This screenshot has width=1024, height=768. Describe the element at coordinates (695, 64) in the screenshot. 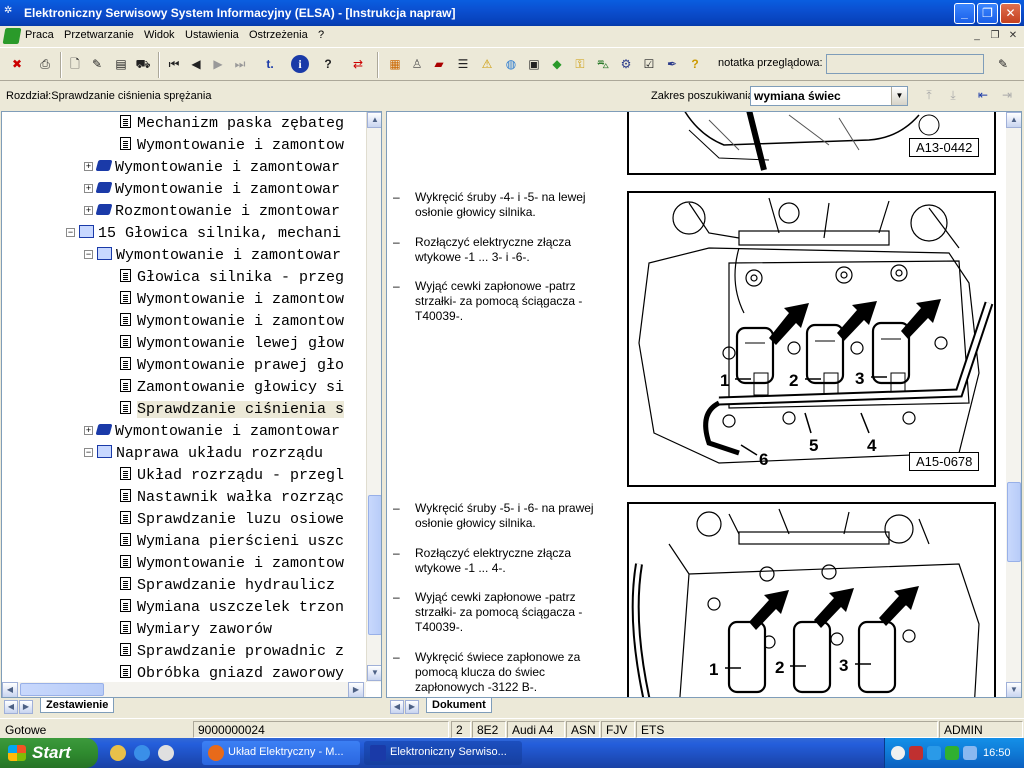

I see `note-help-icon: ?` at that location.